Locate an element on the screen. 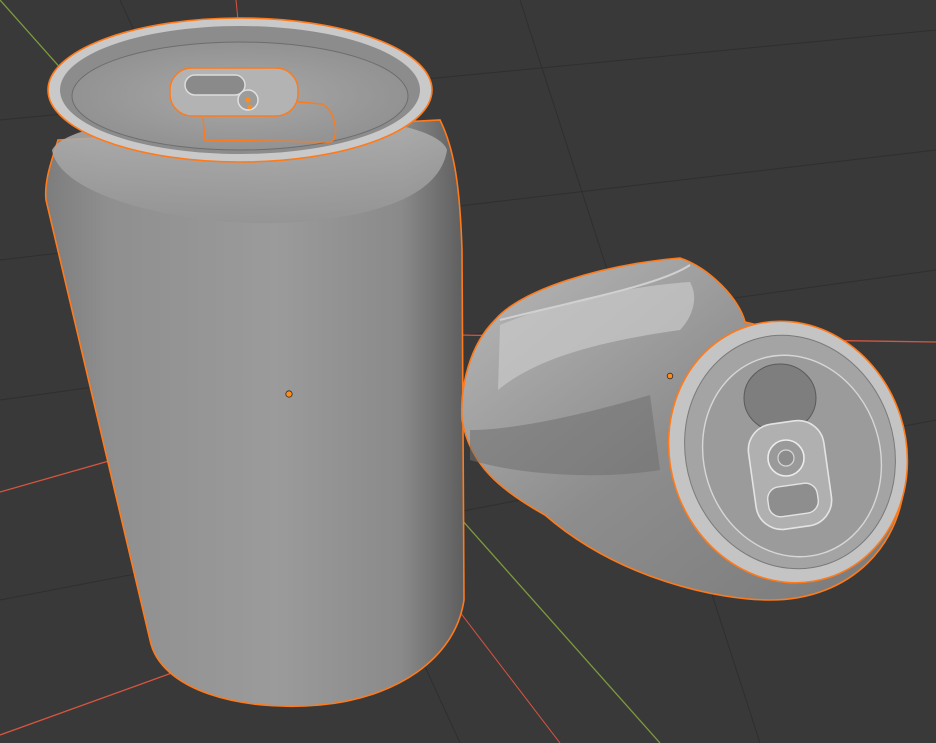 The height and width of the screenshot is (743, 936). tab-origin-dot is located at coordinates (248, 100).